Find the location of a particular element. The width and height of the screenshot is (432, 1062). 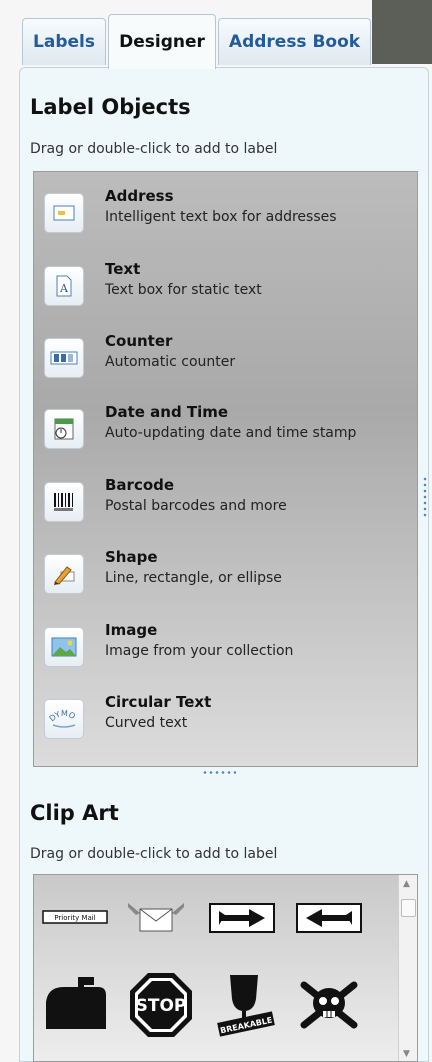

tab-bar: Labels Designer Address Book is located at coordinates (197, 41).